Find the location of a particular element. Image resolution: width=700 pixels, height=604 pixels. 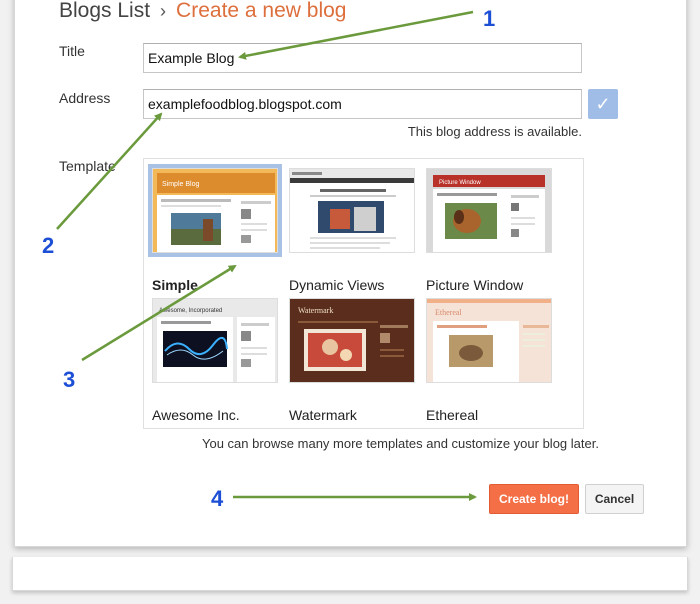

thumb-simple-title: Simple Blog is located at coordinates (180, 184).